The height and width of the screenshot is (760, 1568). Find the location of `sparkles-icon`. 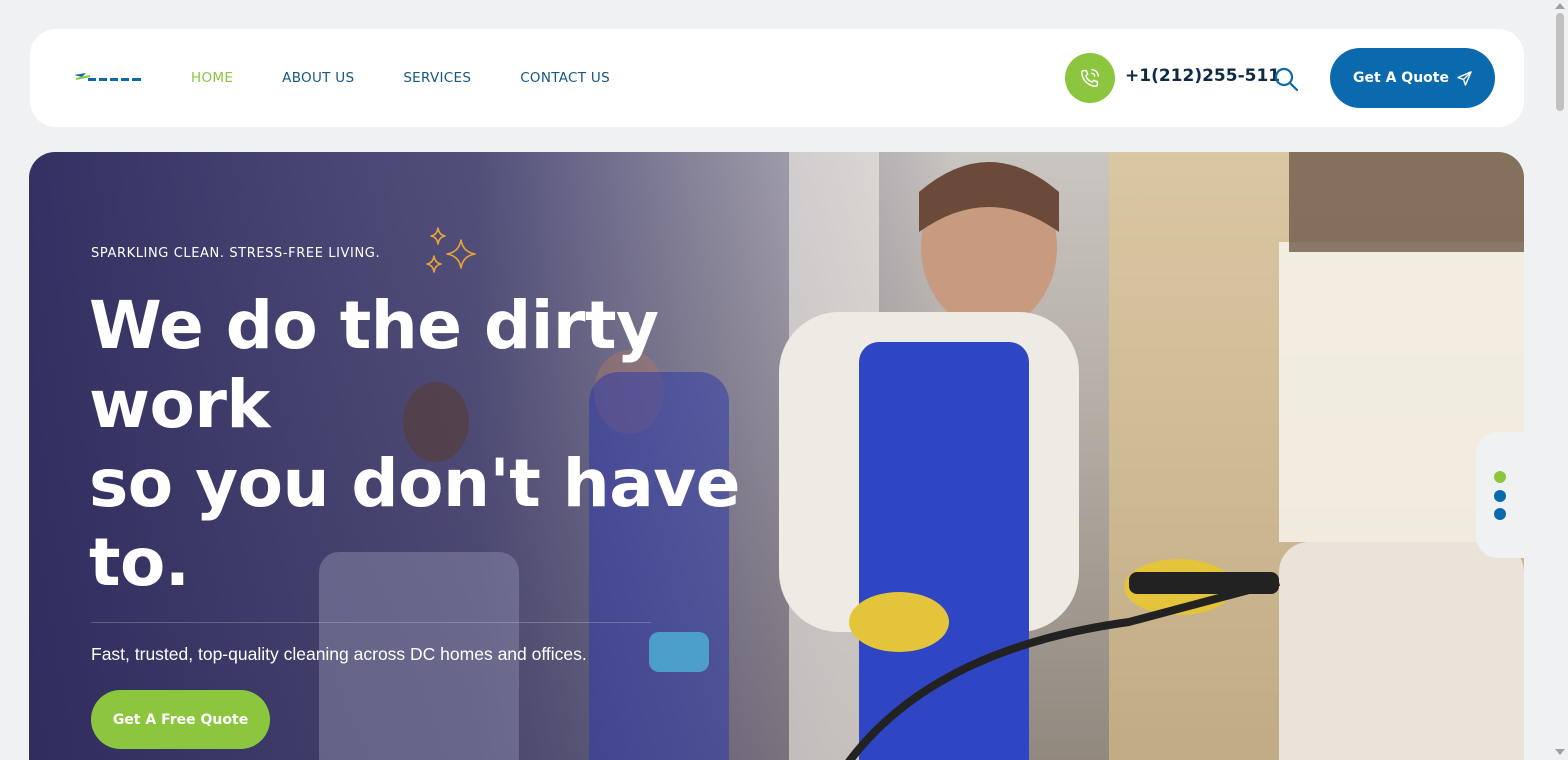

sparkles-icon is located at coordinates (451, 250).